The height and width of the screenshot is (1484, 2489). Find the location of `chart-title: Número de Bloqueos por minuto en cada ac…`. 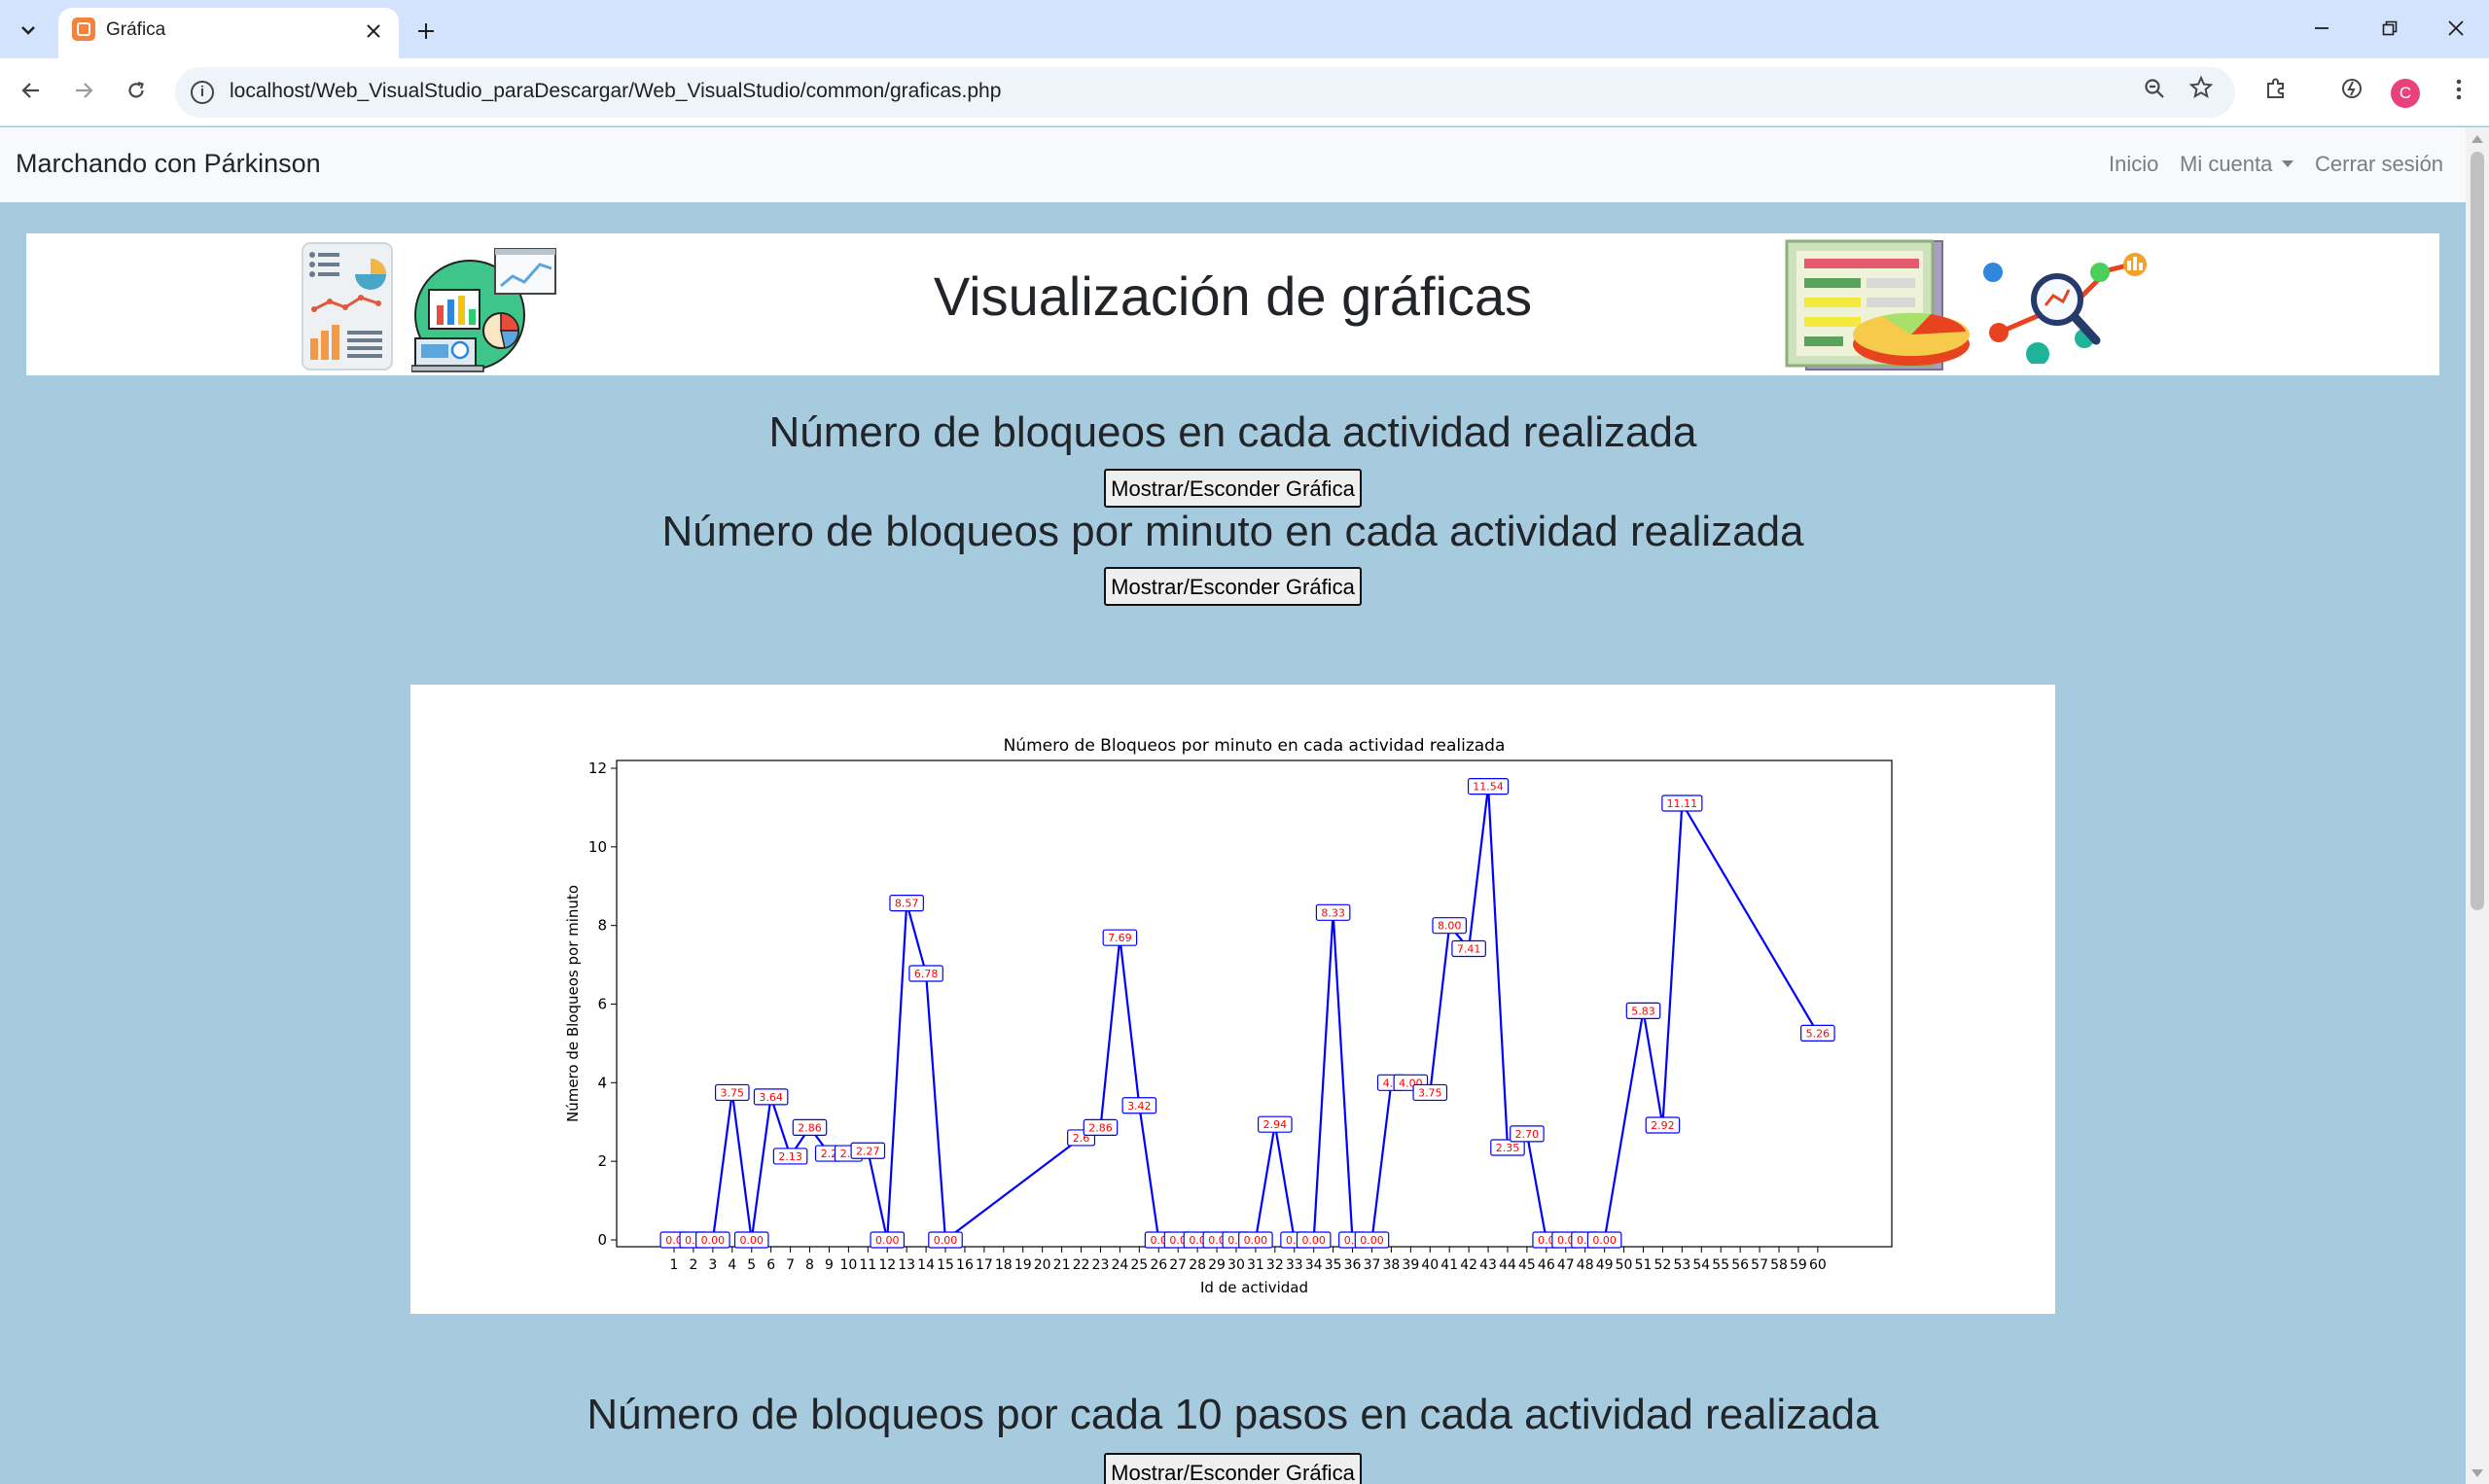

chart-title: Número de Bloqueos por minuto en cada ac… is located at coordinates (1255, 746).